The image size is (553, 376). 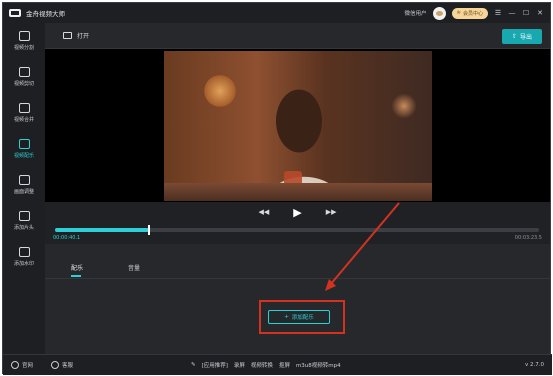 What do you see at coordinates (76, 276) in the screenshot?
I see `active-tab-indicator` at bounding box center [76, 276].